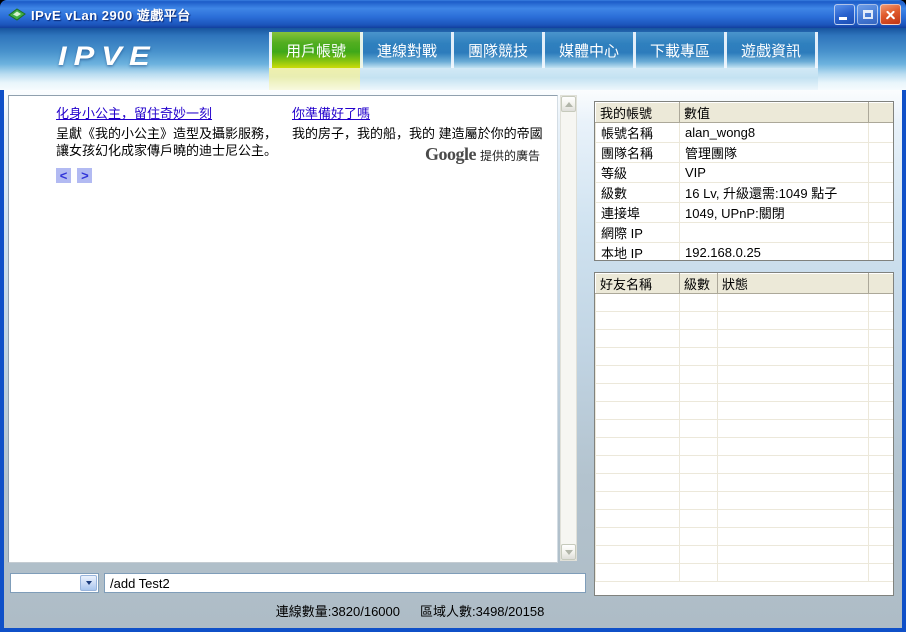  Describe the element at coordinates (771, 61) in the screenshot. I see `tab-game-info: 遊戲資訊` at that location.